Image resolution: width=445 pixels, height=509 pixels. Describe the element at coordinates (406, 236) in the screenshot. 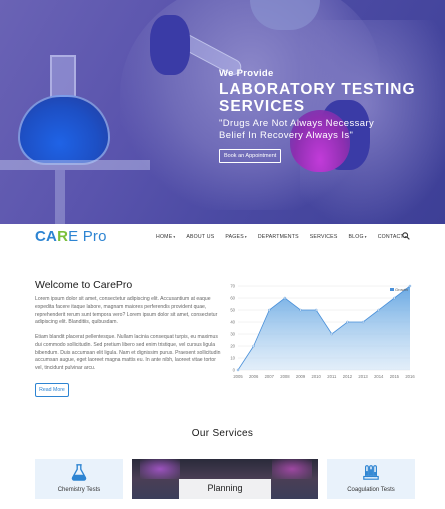

I see `search-icon` at that location.